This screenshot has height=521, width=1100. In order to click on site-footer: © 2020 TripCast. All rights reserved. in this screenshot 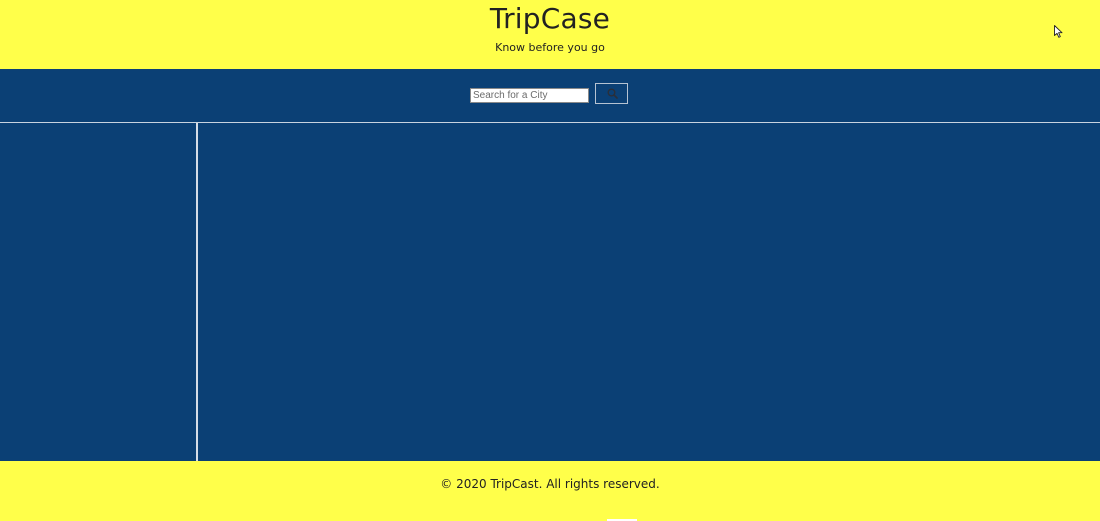, I will do `click(550, 491)`.